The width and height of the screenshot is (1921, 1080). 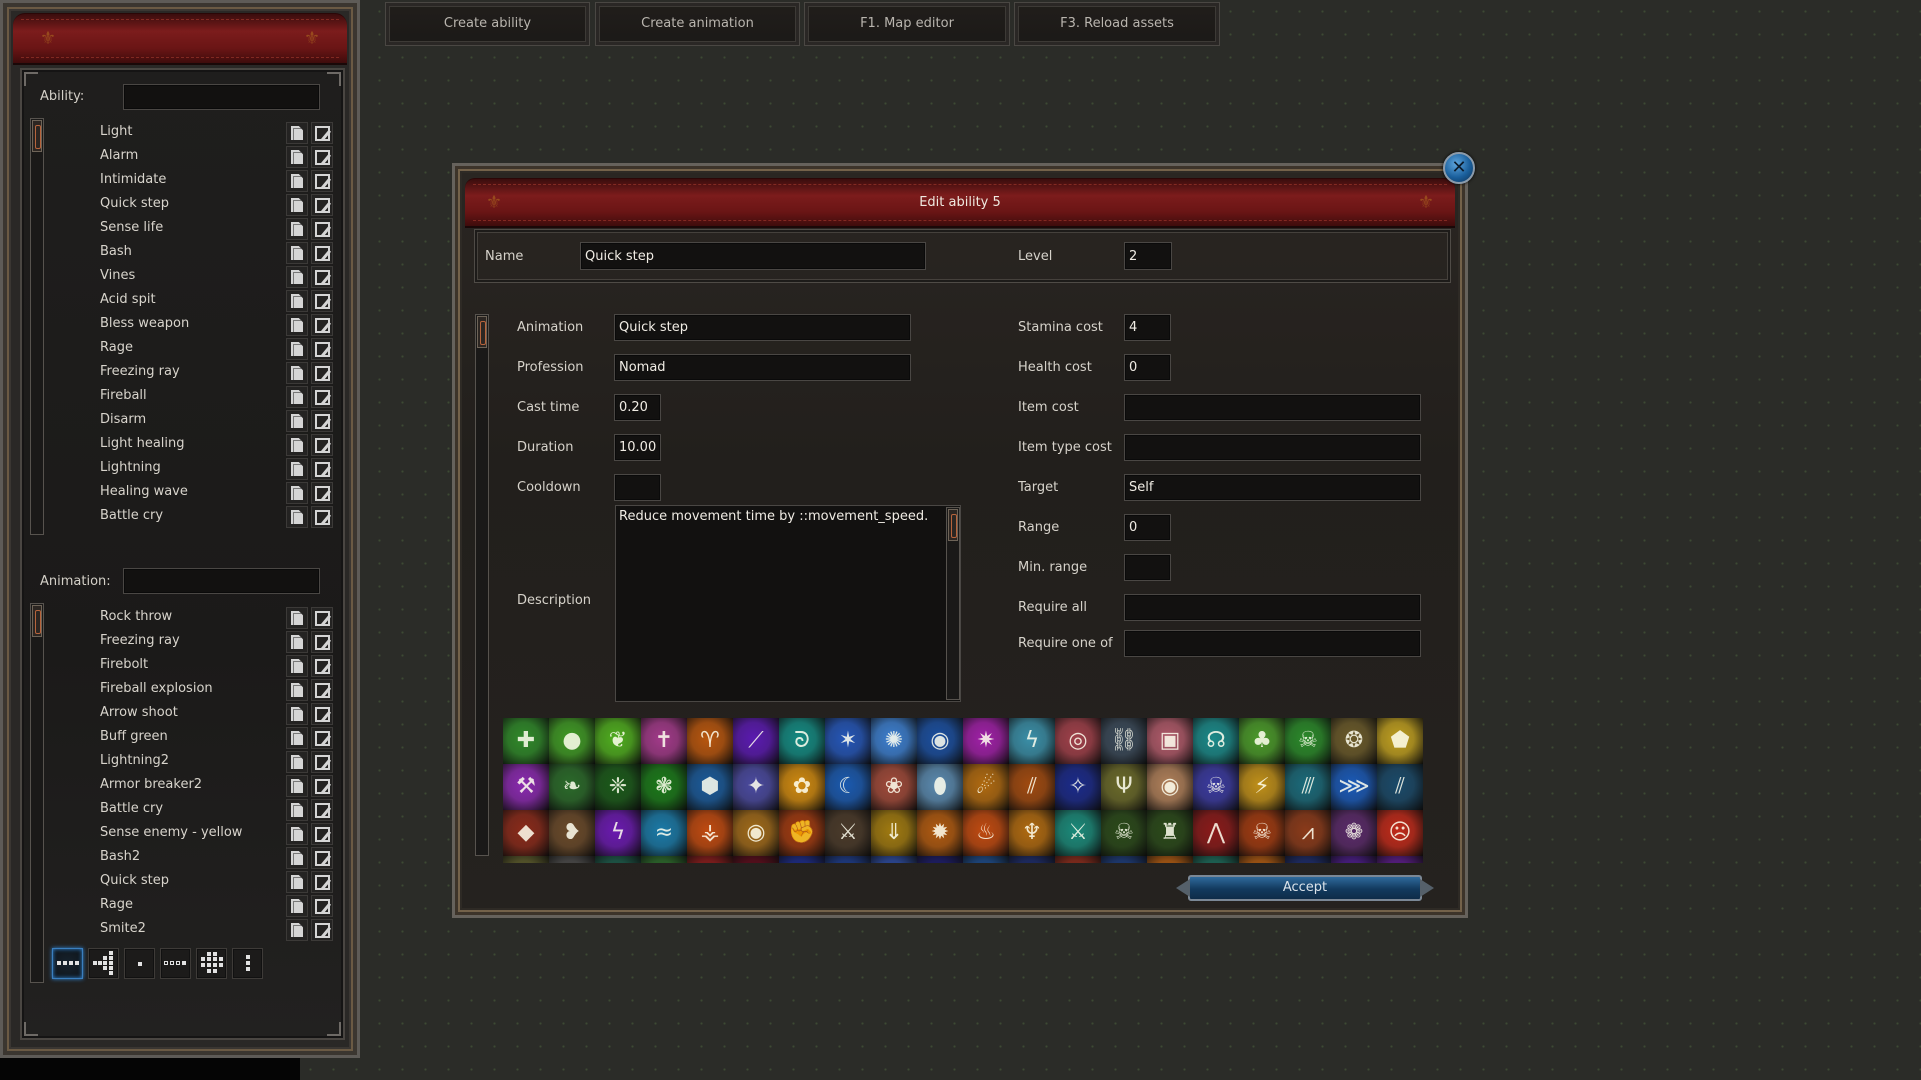 What do you see at coordinates (1308, 787) in the screenshot?
I see `teal-blades-icon: ⫻` at bounding box center [1308, 787].